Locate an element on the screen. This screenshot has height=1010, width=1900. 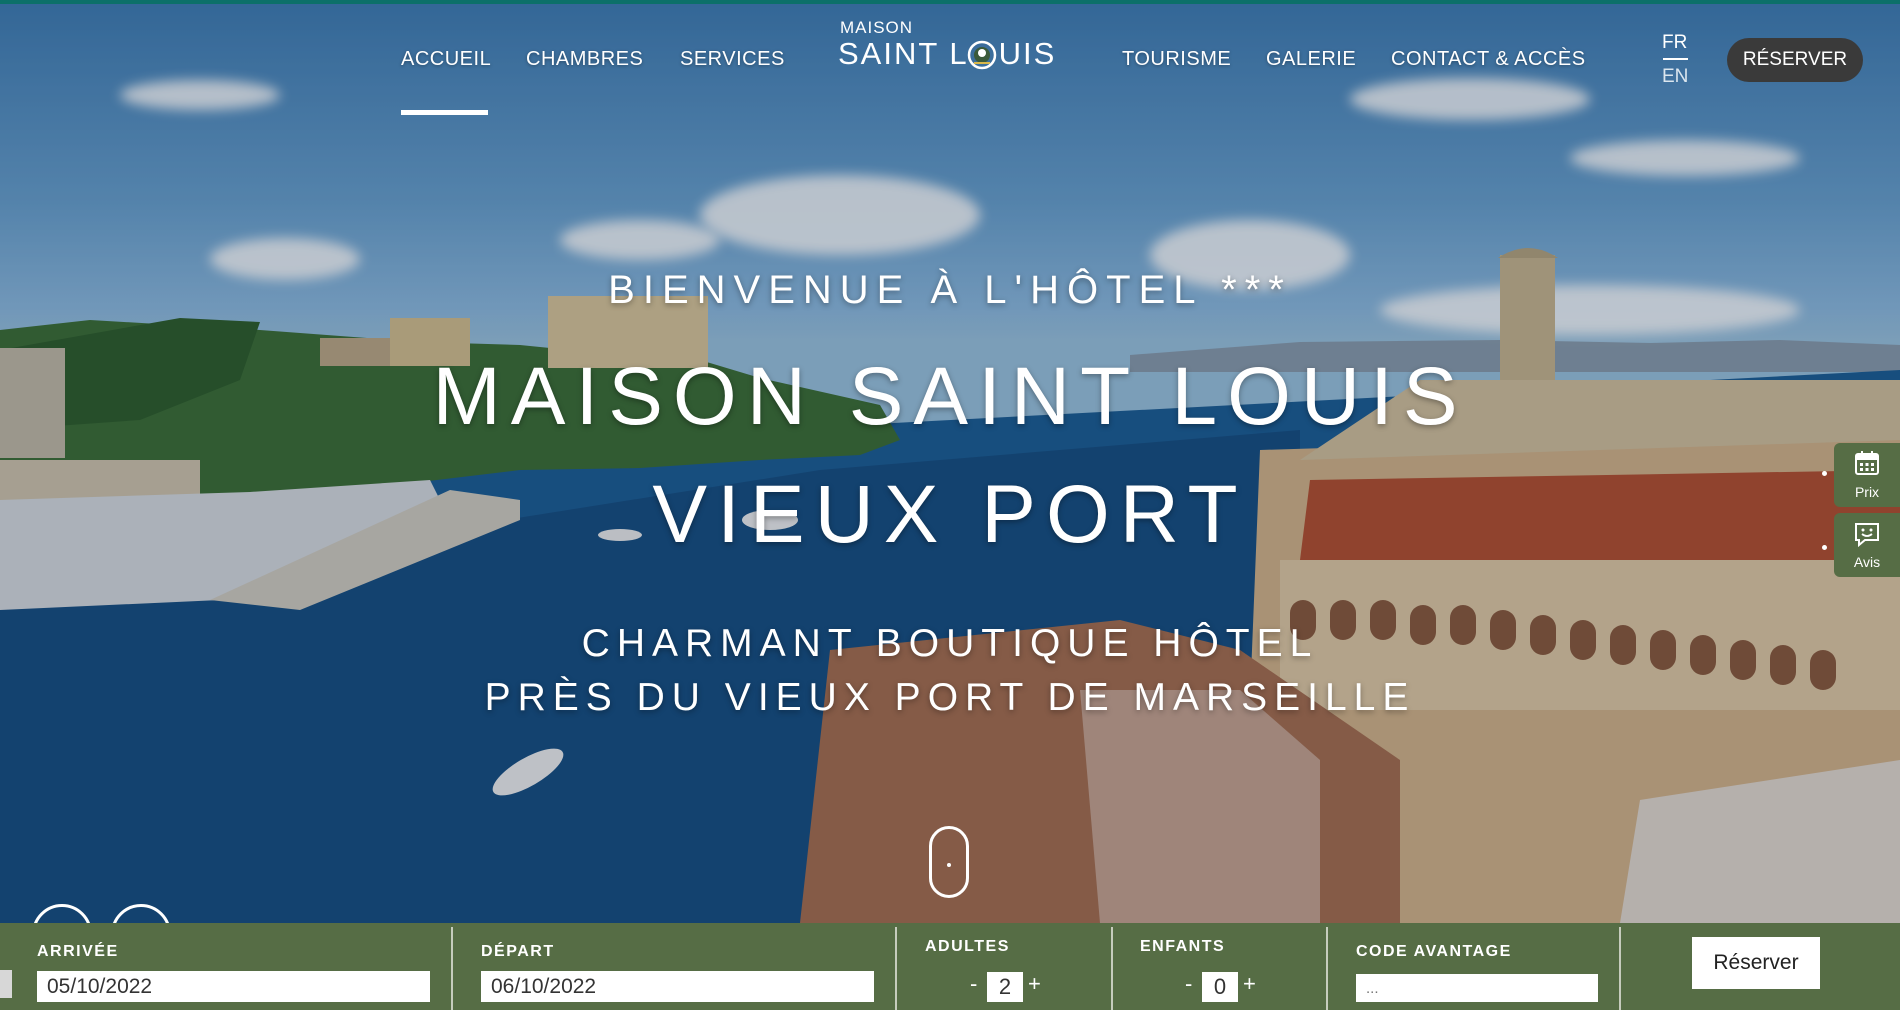
departure-date-input is located at coordinates (677, 986).